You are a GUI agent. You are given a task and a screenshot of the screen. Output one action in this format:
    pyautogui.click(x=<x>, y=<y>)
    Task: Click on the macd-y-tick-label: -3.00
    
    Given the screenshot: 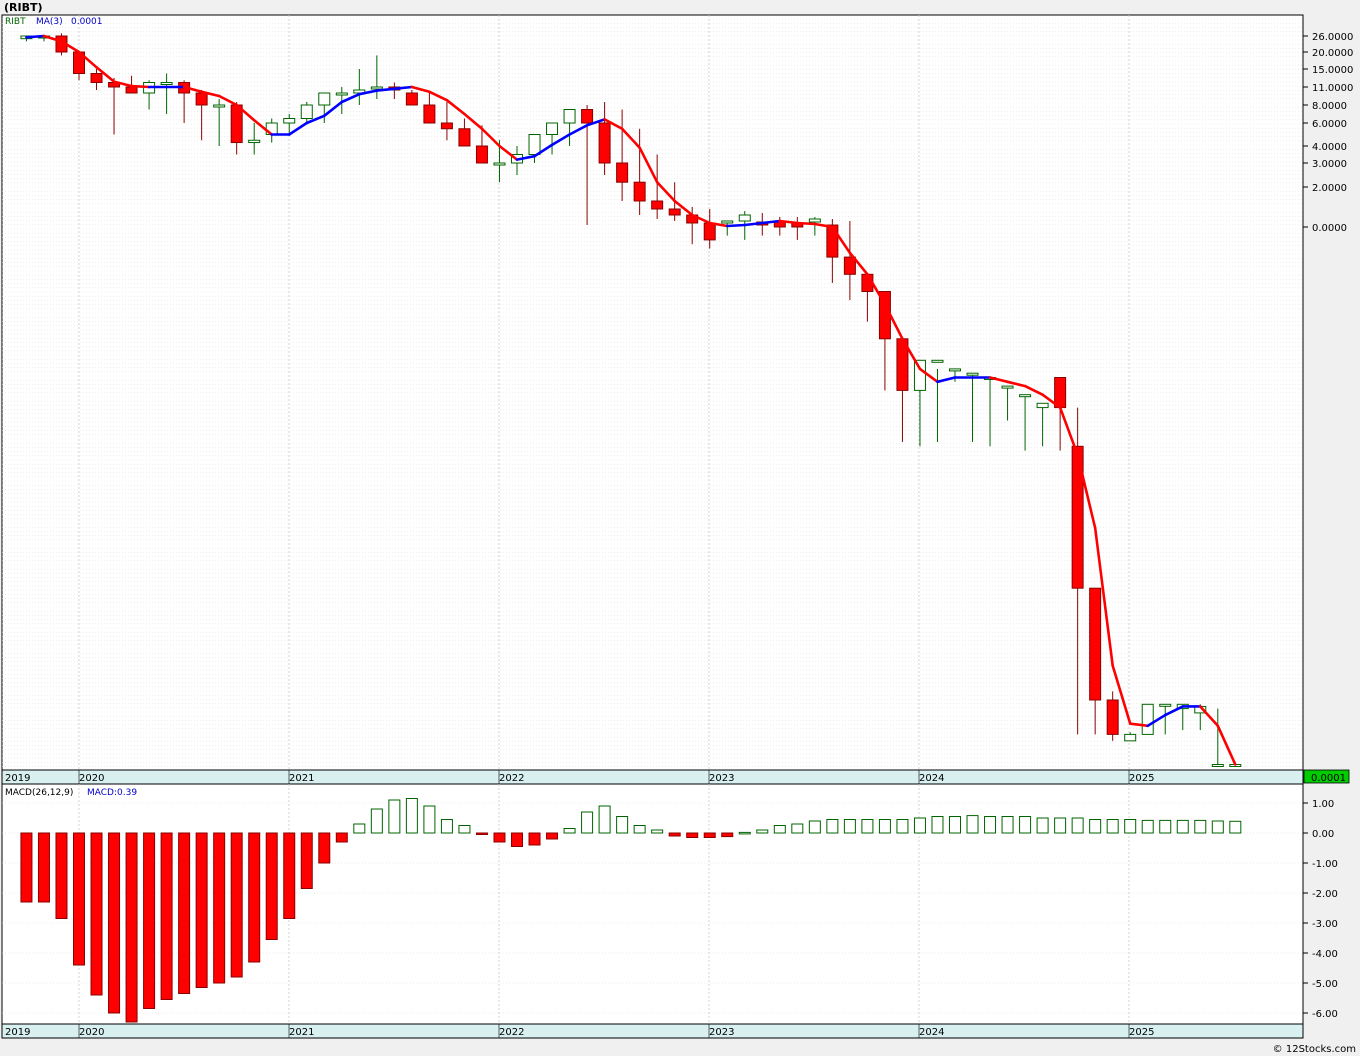 What is the action you would take?
    pyautogui.click(x=1325, y=924)
    